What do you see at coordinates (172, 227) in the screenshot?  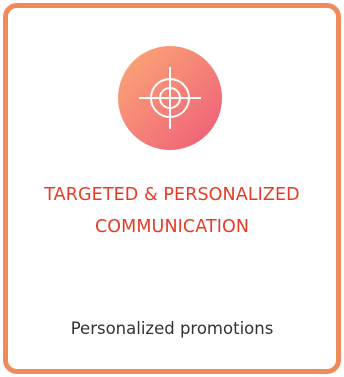 I see `card-title-line-2: COMMUNICATION` at bounding box center [172, 227].